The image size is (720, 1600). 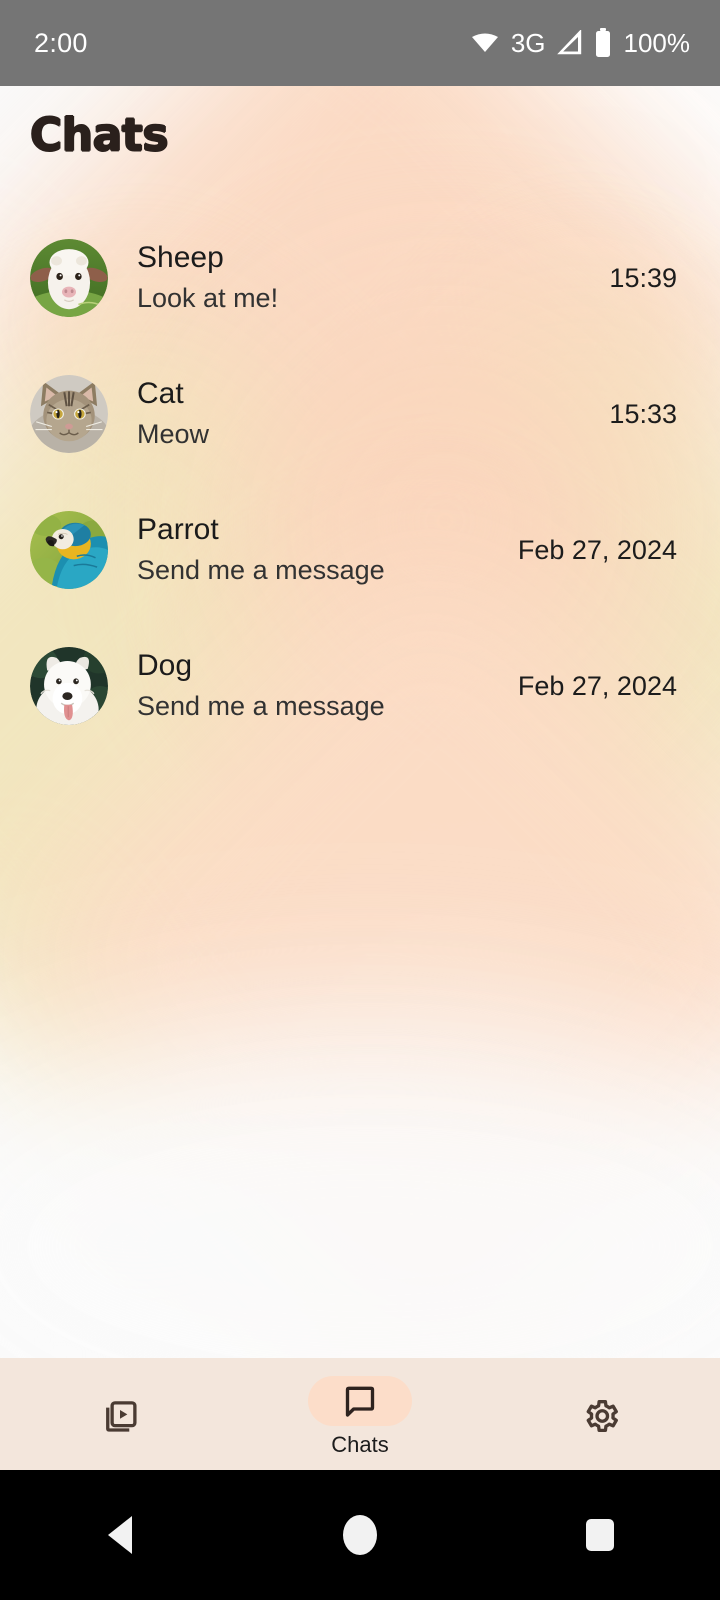 I want to click on recents-button, so click(x=600, y=1535).